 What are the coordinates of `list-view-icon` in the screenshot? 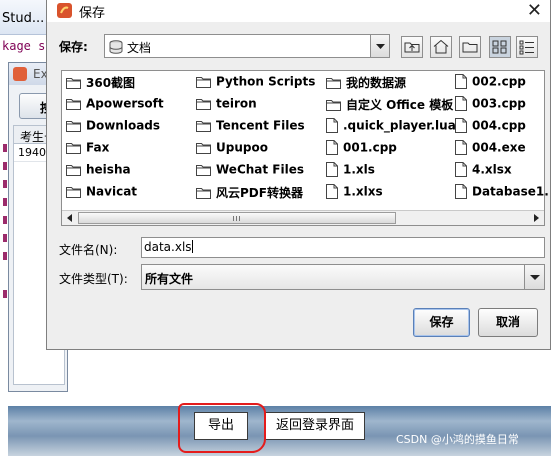 It's located at (499, 47).